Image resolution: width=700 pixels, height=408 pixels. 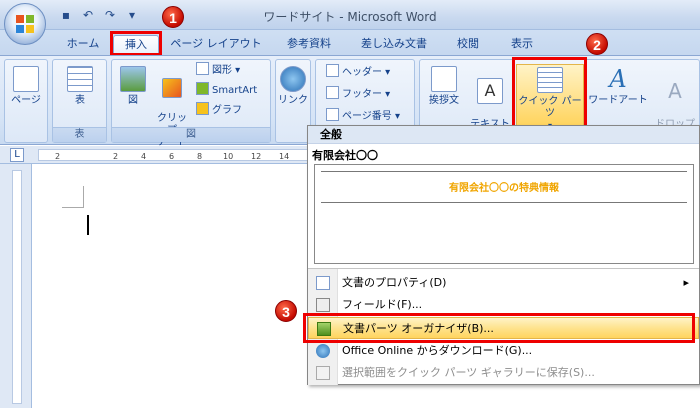 What do you see at coordinates (323, 373) in the screenshot?
I see `save-selection-icon` at bounding box center [323, 373].